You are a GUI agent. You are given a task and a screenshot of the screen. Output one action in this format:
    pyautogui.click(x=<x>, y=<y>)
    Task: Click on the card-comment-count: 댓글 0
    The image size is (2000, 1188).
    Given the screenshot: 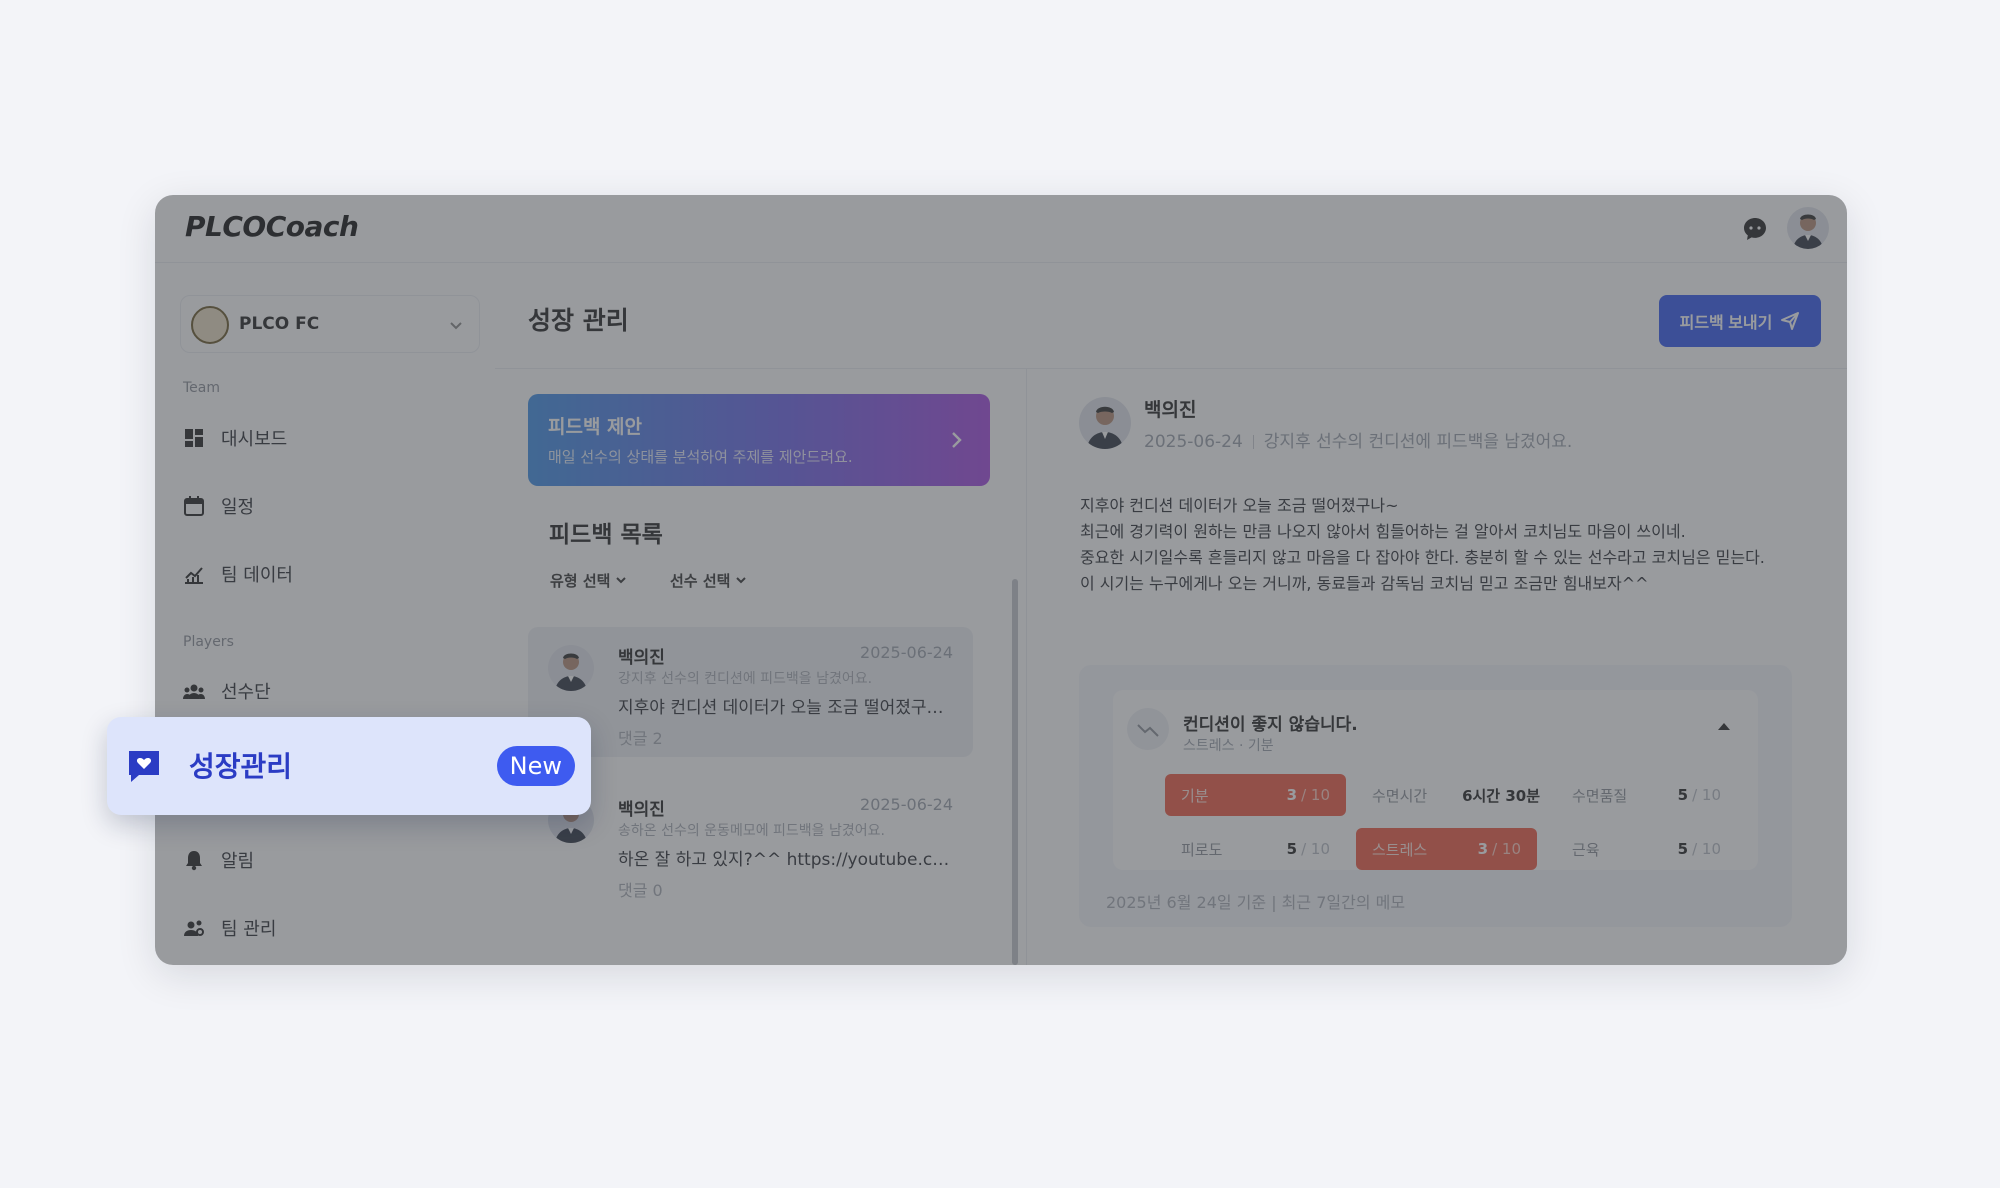 What is the action you would take?
    pyautogui.click(x=640, y=890)
    